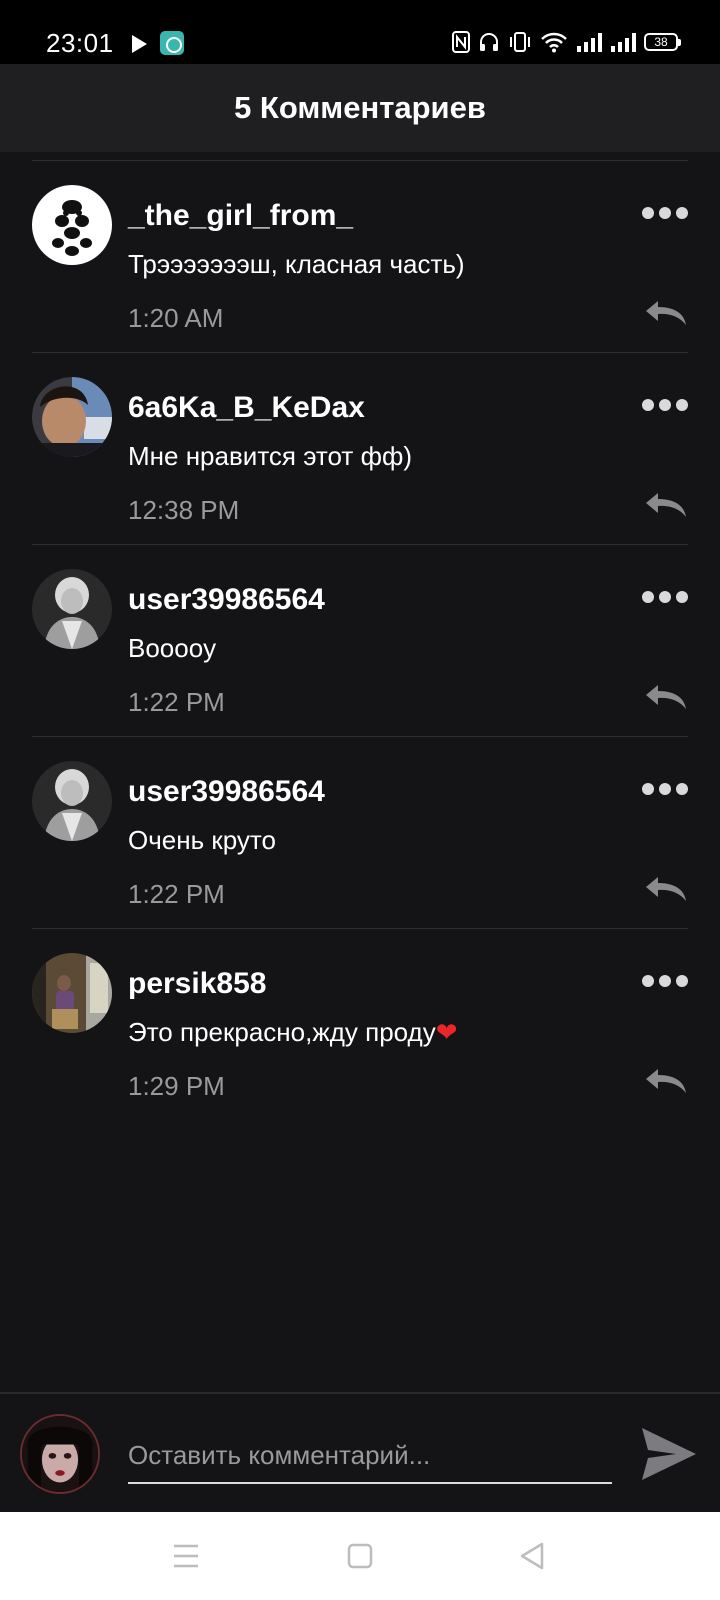  I want to click on home-square-icon, so click(360, 1556).